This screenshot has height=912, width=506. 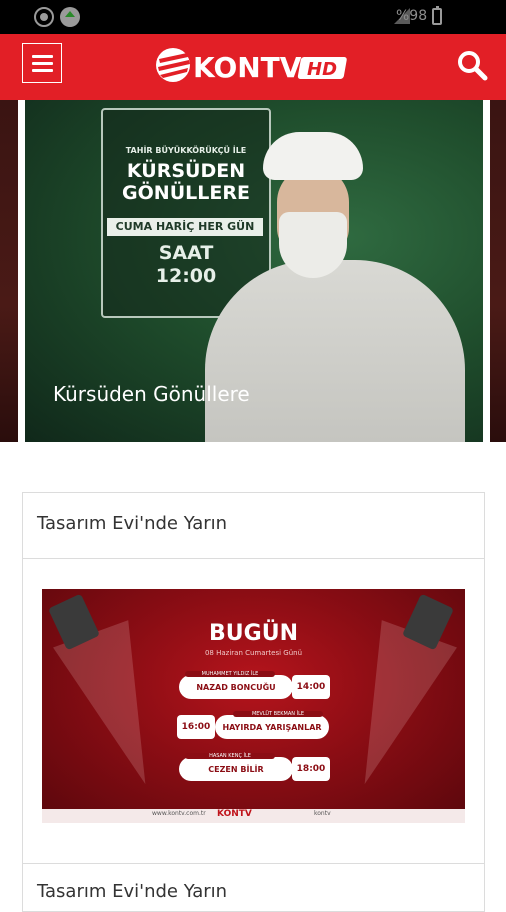 What do you see at coordinates (322, 813) in the screenshot?
I see `banner-social: kontv` at bounding box center [322, 813].